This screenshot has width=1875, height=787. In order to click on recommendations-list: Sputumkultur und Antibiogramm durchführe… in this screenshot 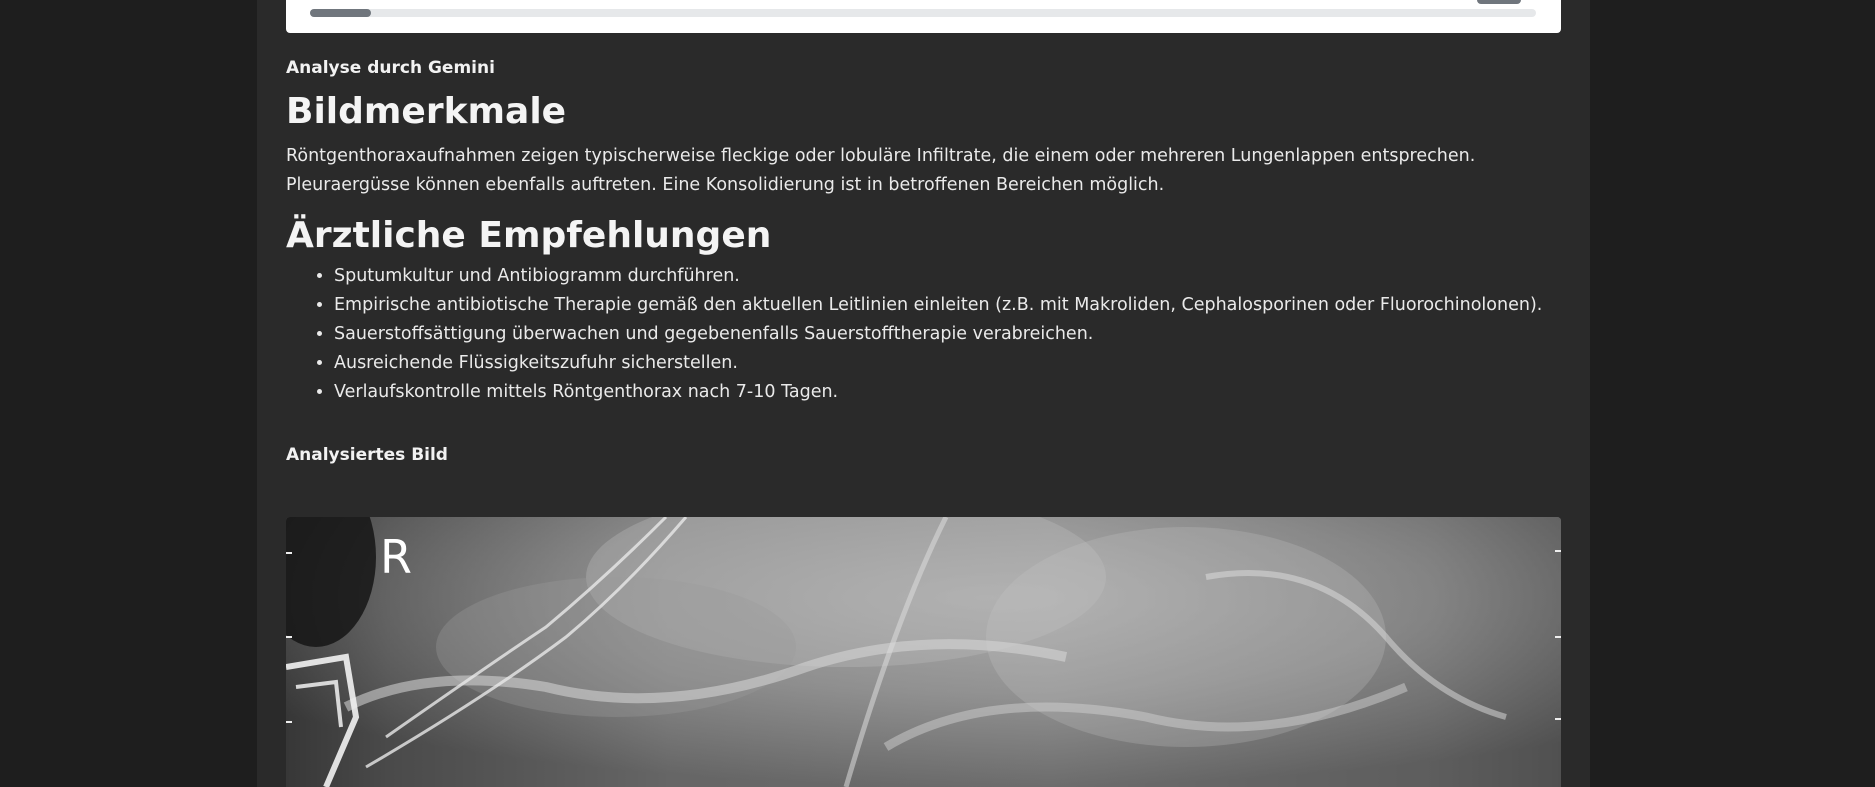, I will do `click(923, 334)`.